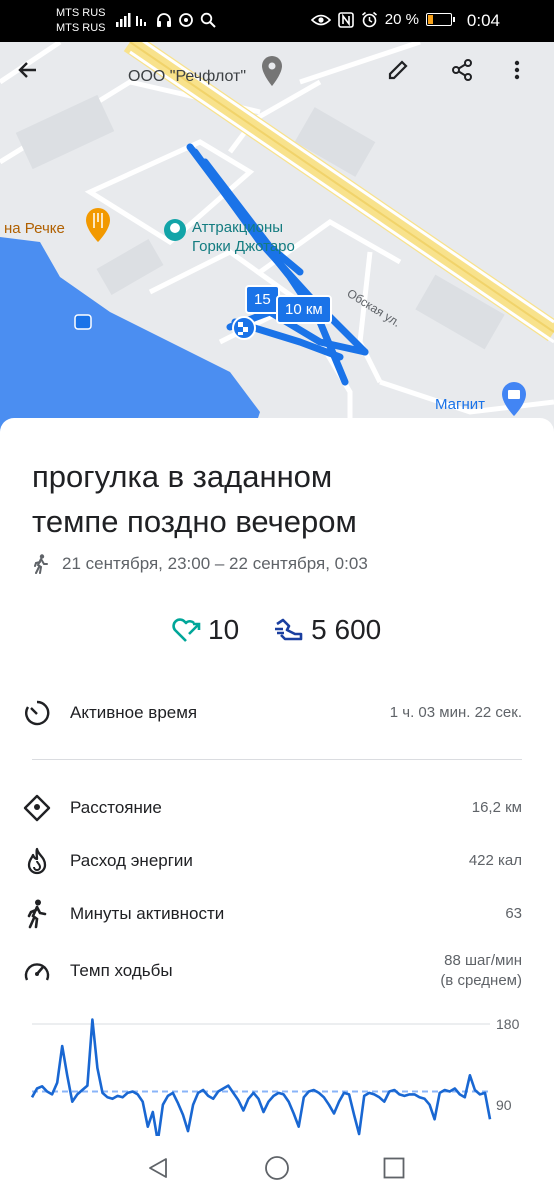 Image resolution: width=554 pixels, height=1200 pixels. What do you see at coordinates (208, 20) in the screenshot?
I see `search-icon` at bounding box center [208, 20].